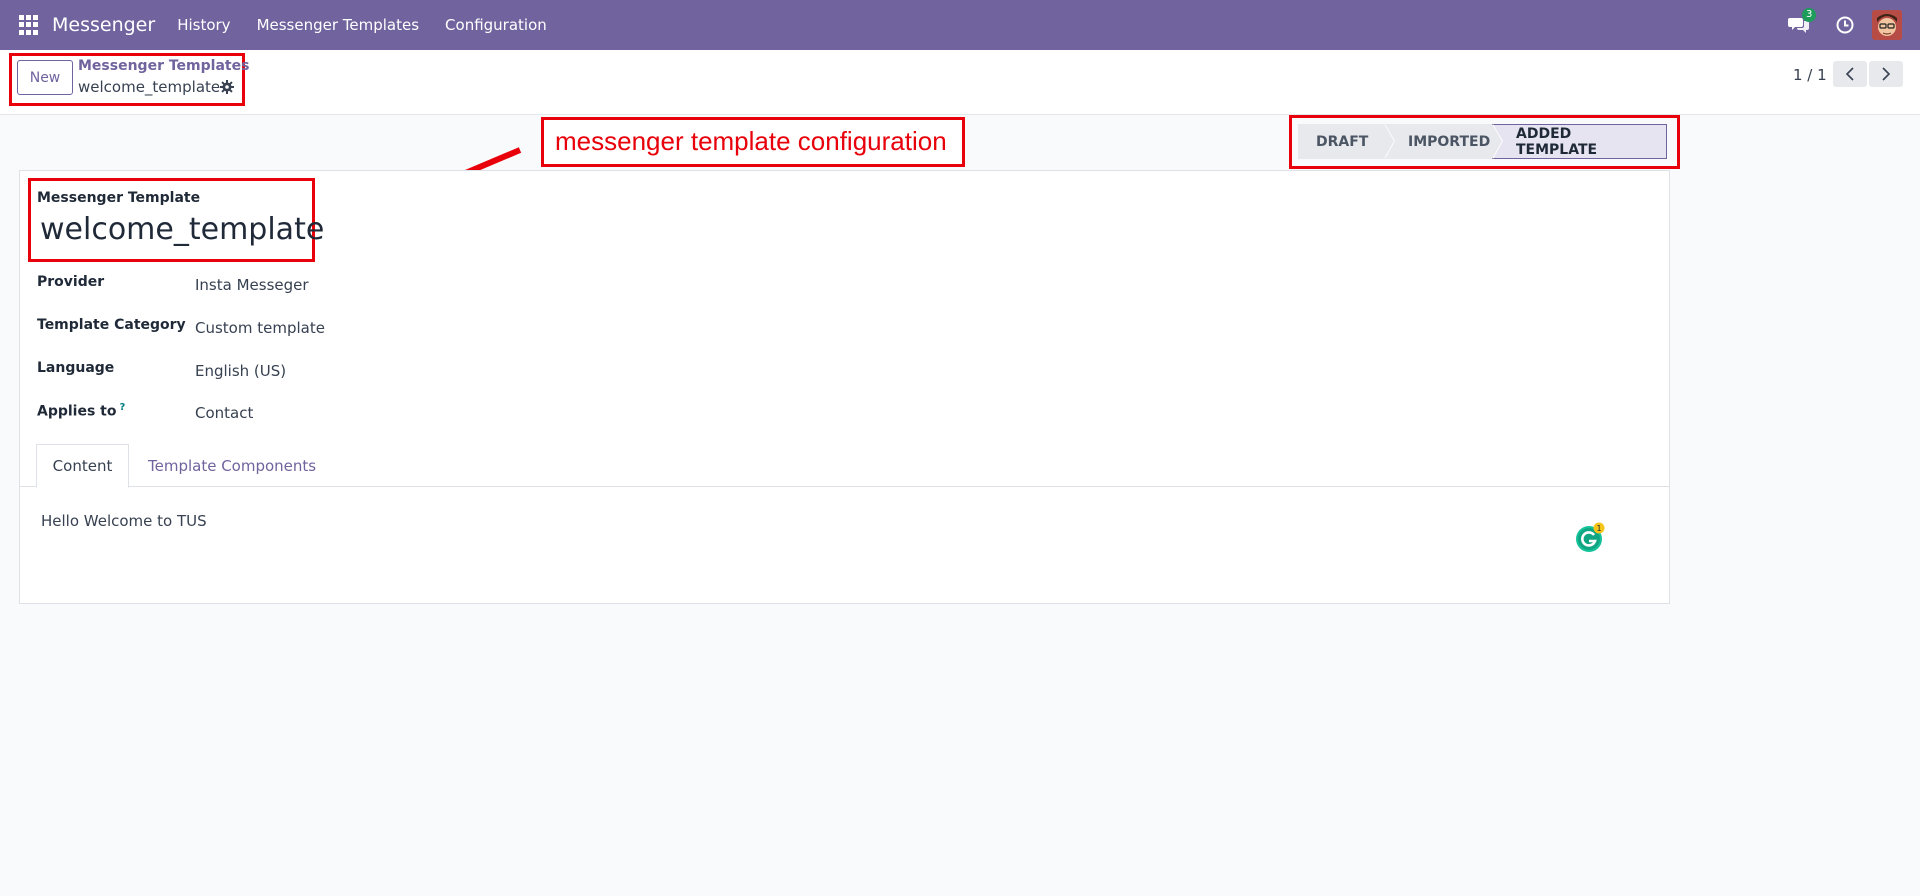 Image resolution: width=1920 pixels, height=896 pixels. Describe the element at coordinates (124, 521) in the screenshot. I see `content-editor-text: Hello Welcome to TUS` at that location.